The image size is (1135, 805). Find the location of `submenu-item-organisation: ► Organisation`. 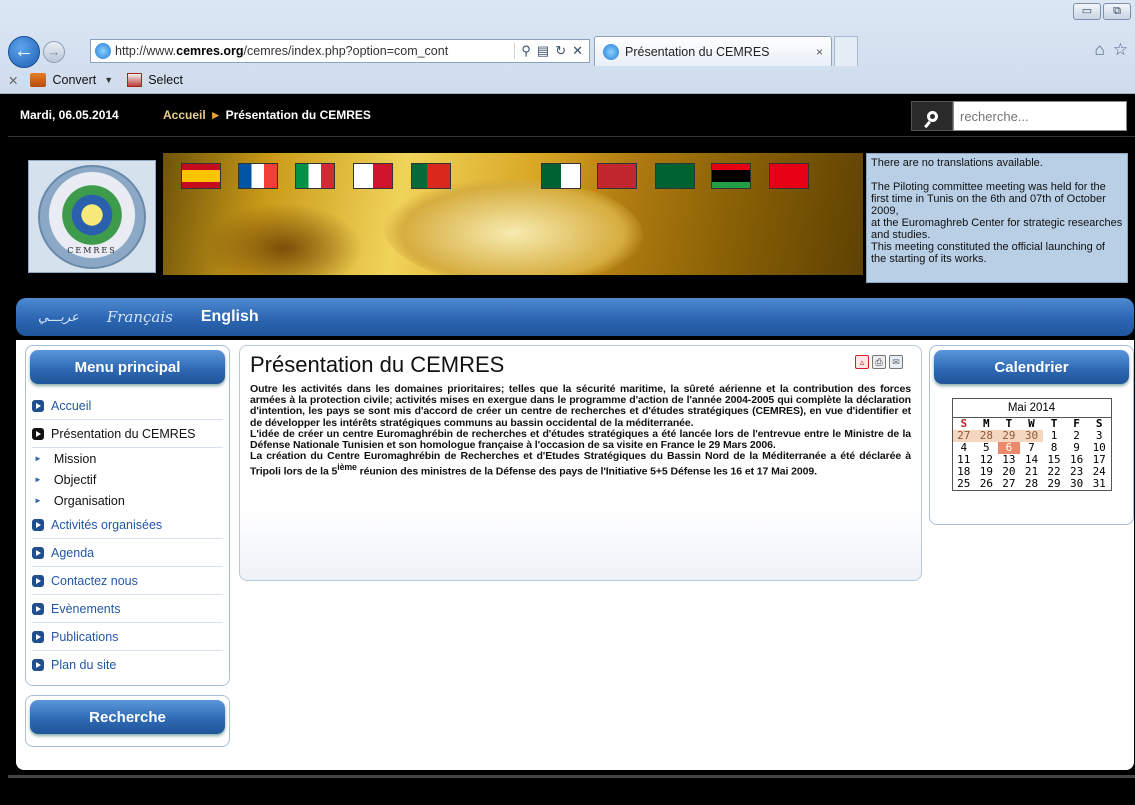

submenu-item-organisation: ► Organisation is located at coordinates (127, 500).